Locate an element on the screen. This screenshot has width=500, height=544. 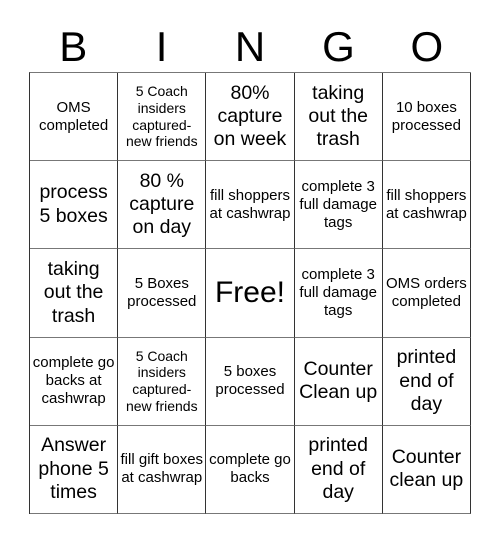
bingo-cell-r4-c5: printed end of day is located at coordinates (426, 381).